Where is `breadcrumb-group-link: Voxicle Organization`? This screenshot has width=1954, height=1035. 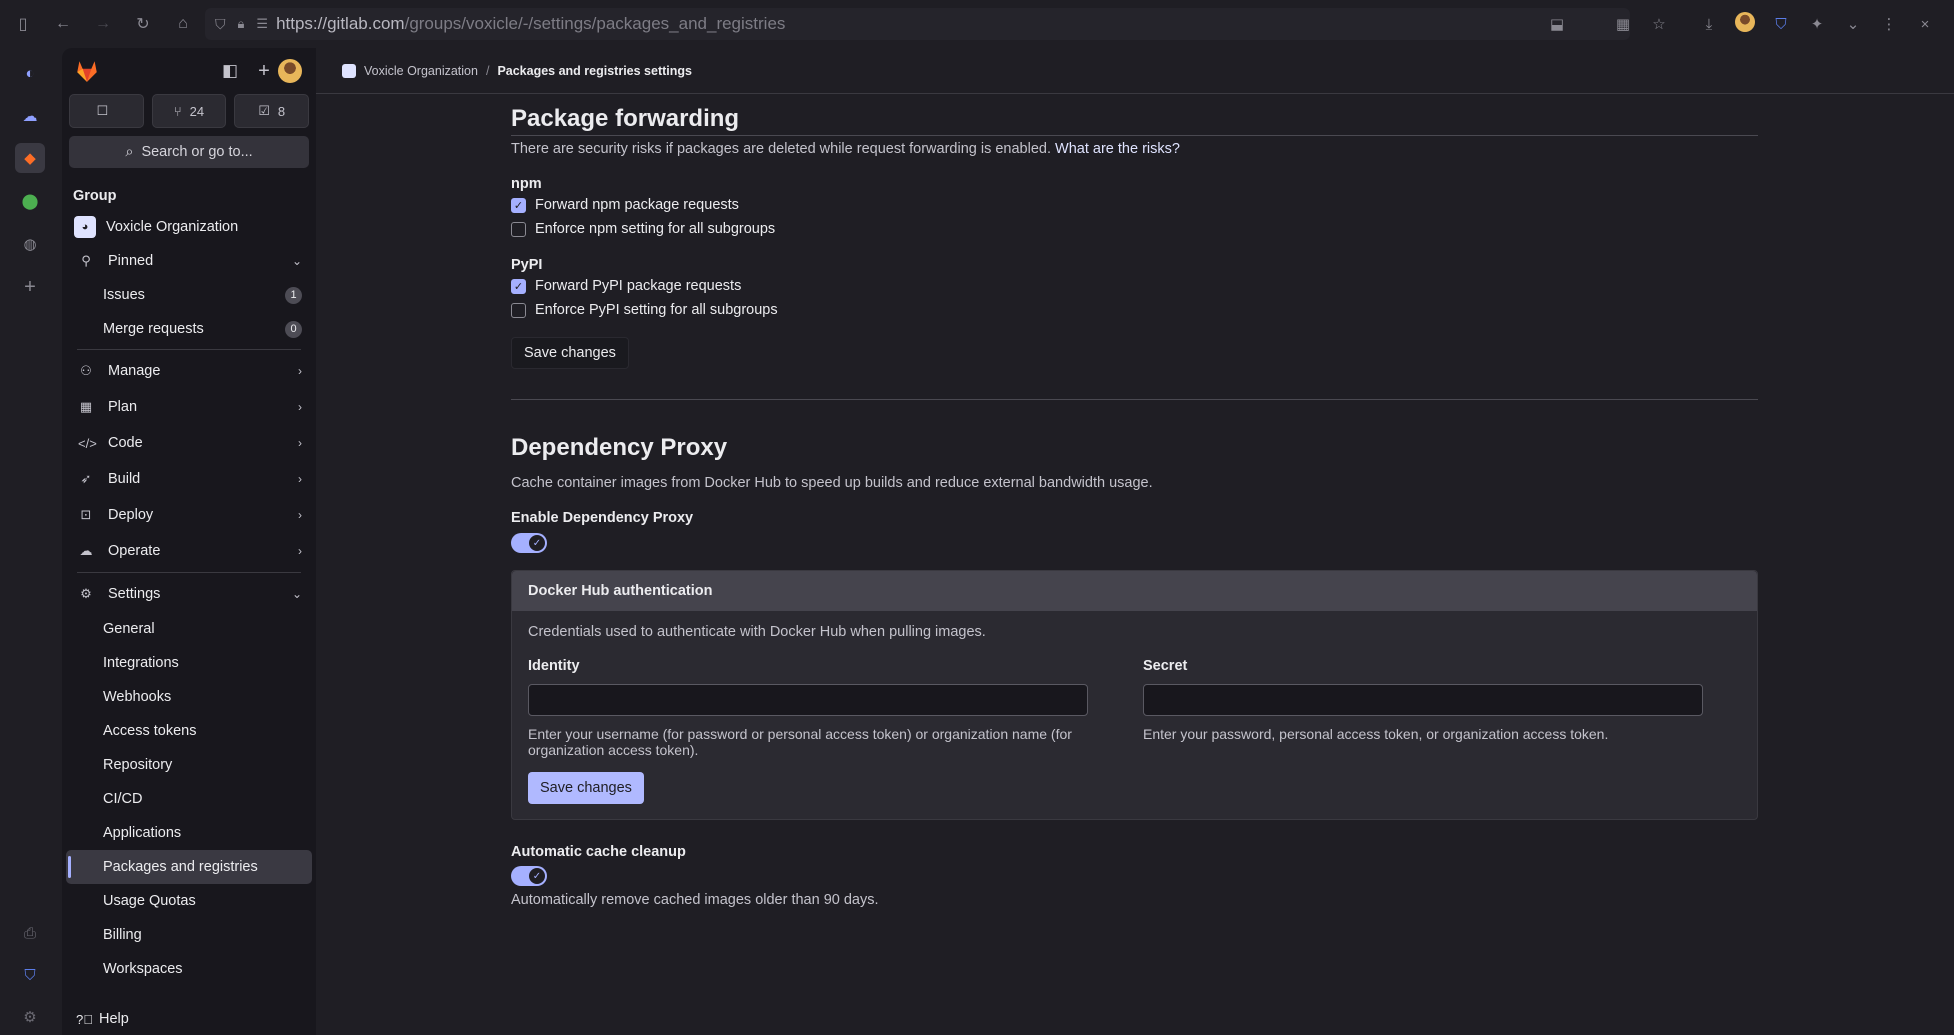 breadcrumb-group-link: Voxicle Organization is located at coordinates (421, 71).